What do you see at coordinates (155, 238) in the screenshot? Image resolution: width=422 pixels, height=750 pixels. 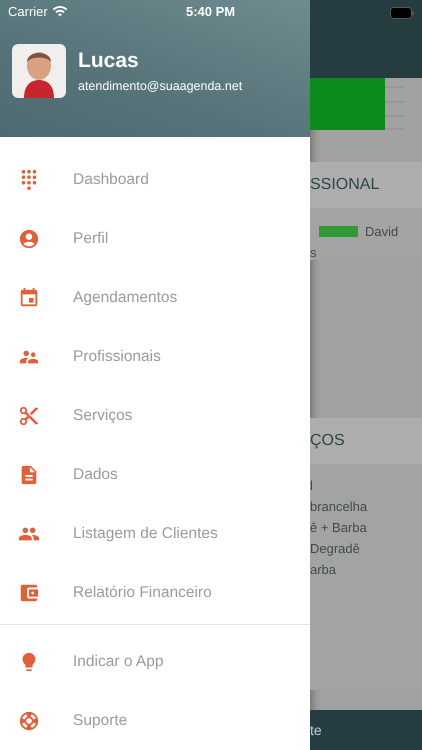 I see `menu-item: Perfil` at bounding box center [155, 238].